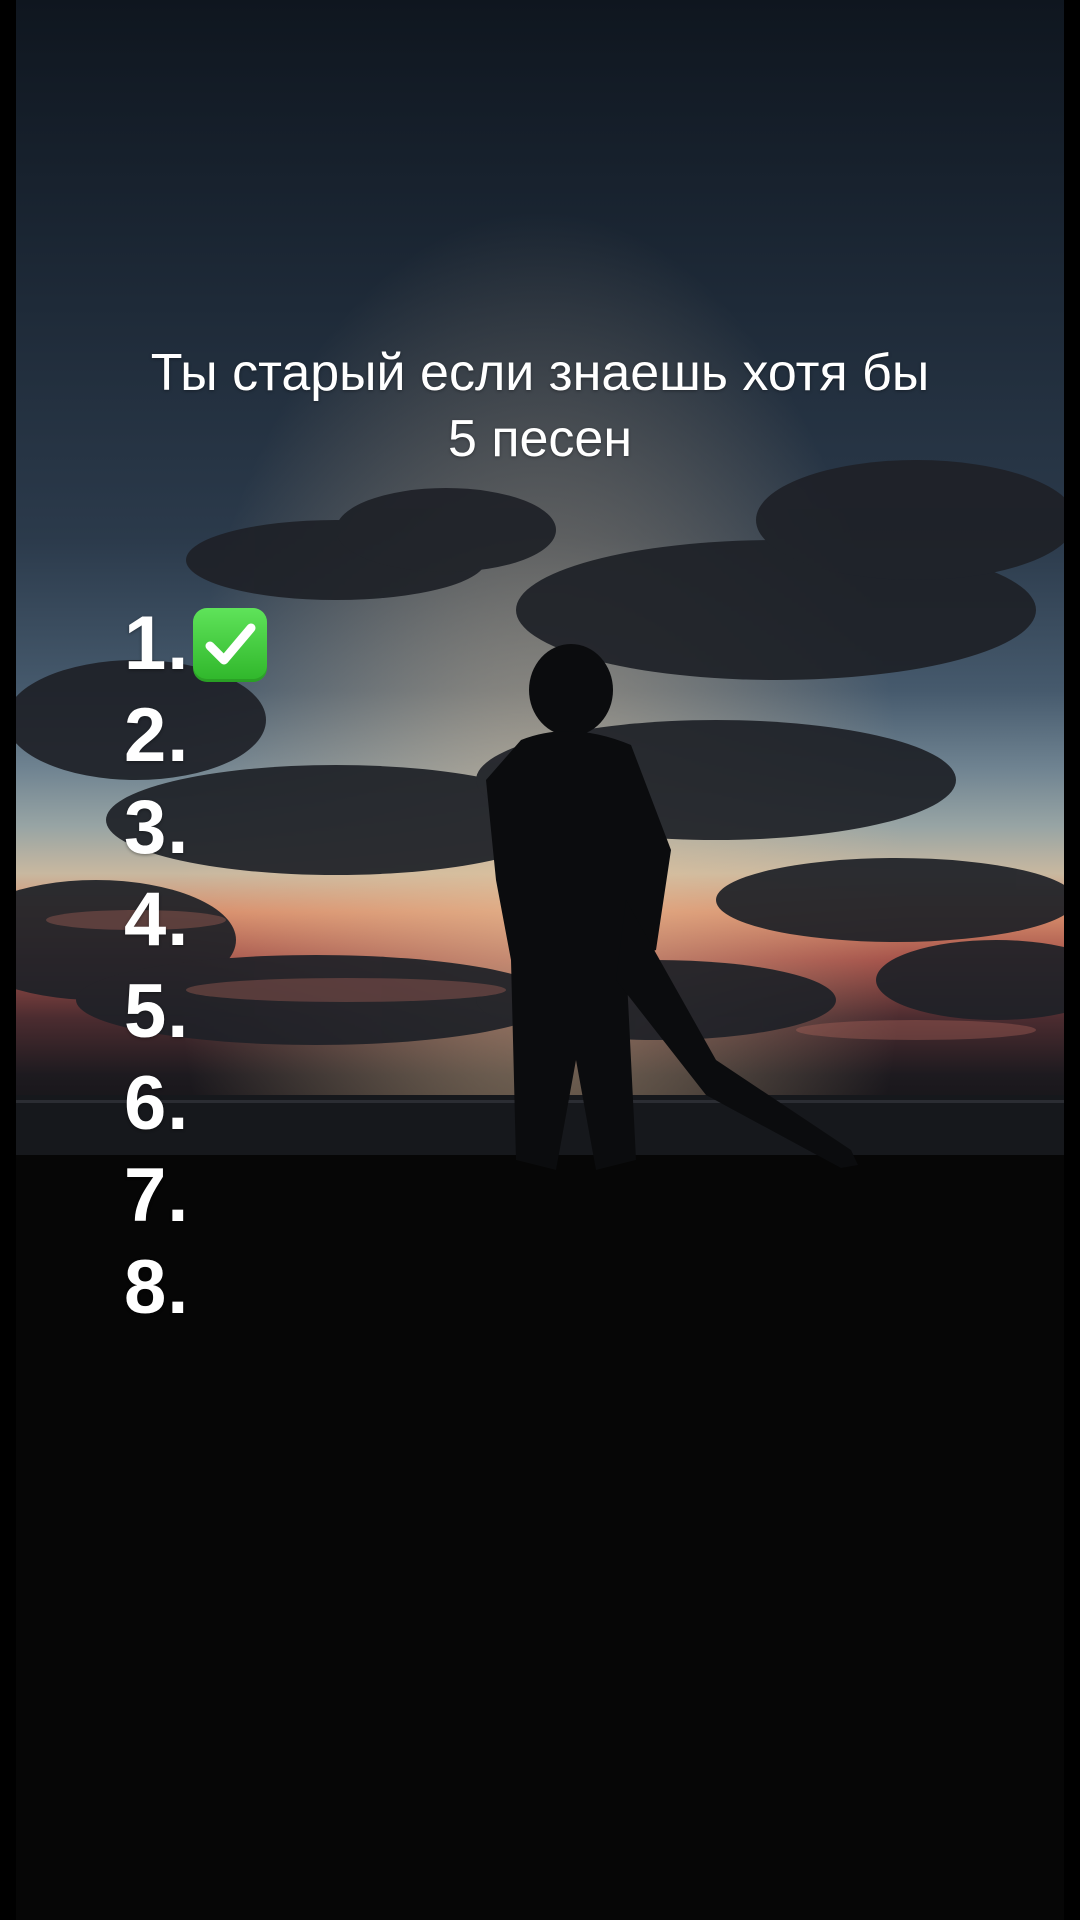 The image size is (1080, 1920). Describe the element at coordinates (195, 920) in the screenshot. I see `list-item: 4.` at that location.